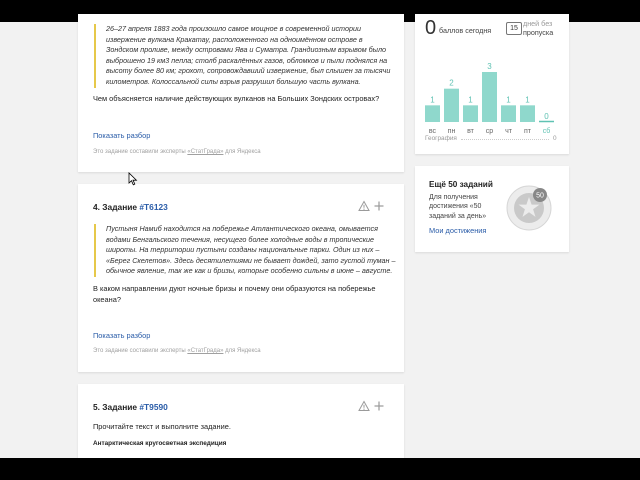 The height and width of the screenshot is (480, 640). Describe the element at coordinates (153, 407) in the screenshot. I see `task-number-link: #T9590` at that location.